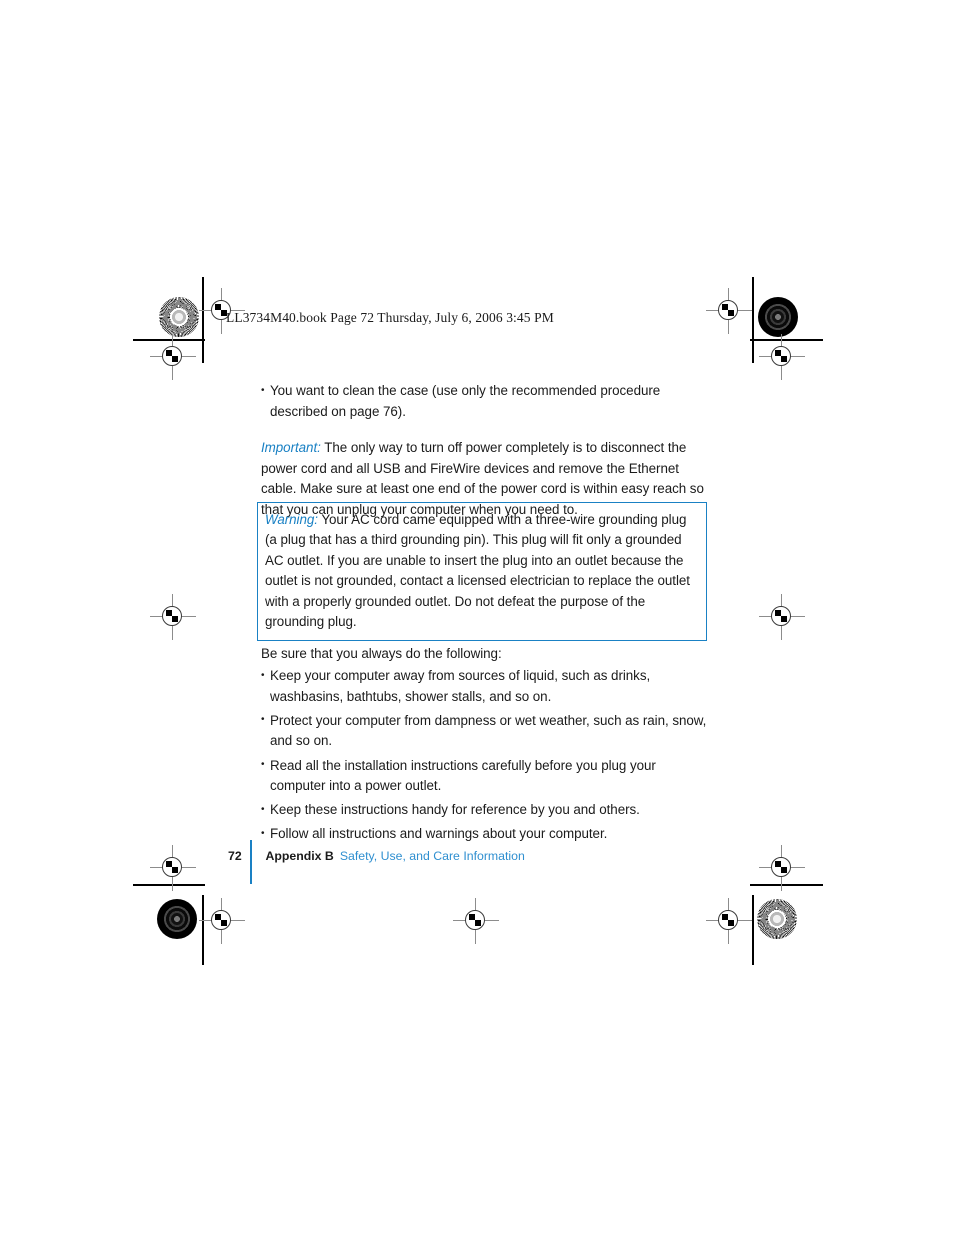  I want to click on registration-mark-bottom-right-outer, so click(782, 868).